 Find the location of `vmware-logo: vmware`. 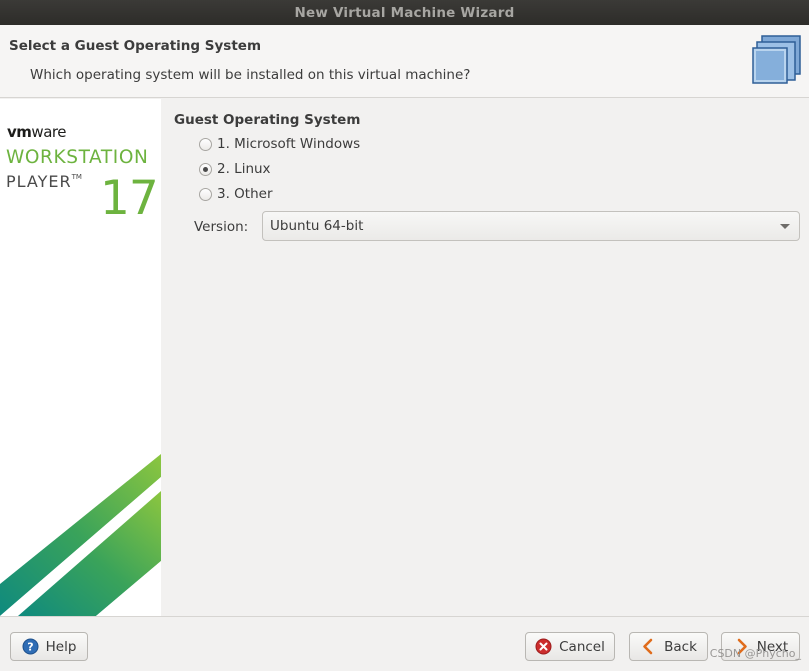

vmware-logo: vmware is located at coordinates (36, 132).